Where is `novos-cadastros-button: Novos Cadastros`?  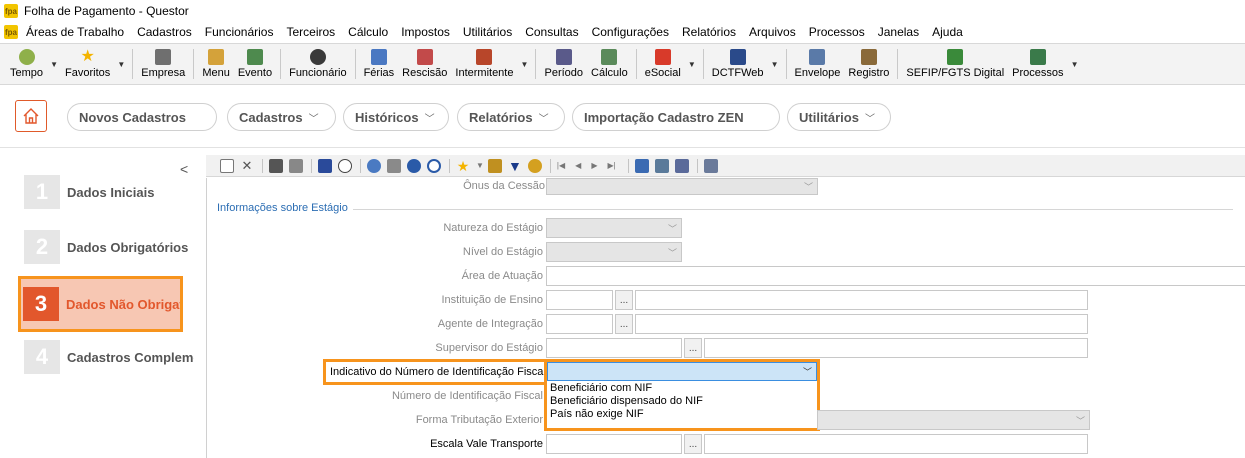
novos-cadastros-button: Novos Cadastros is located at coordinates (142, 117).